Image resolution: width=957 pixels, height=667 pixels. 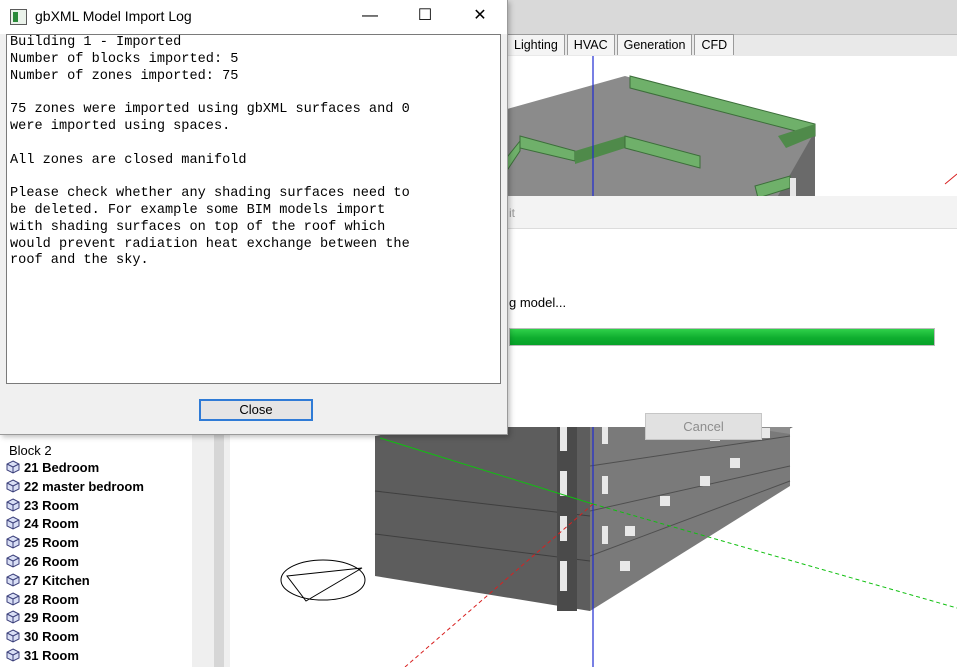 I want to click on tree-item-31: 31 Room, so click(x=42, y=655).